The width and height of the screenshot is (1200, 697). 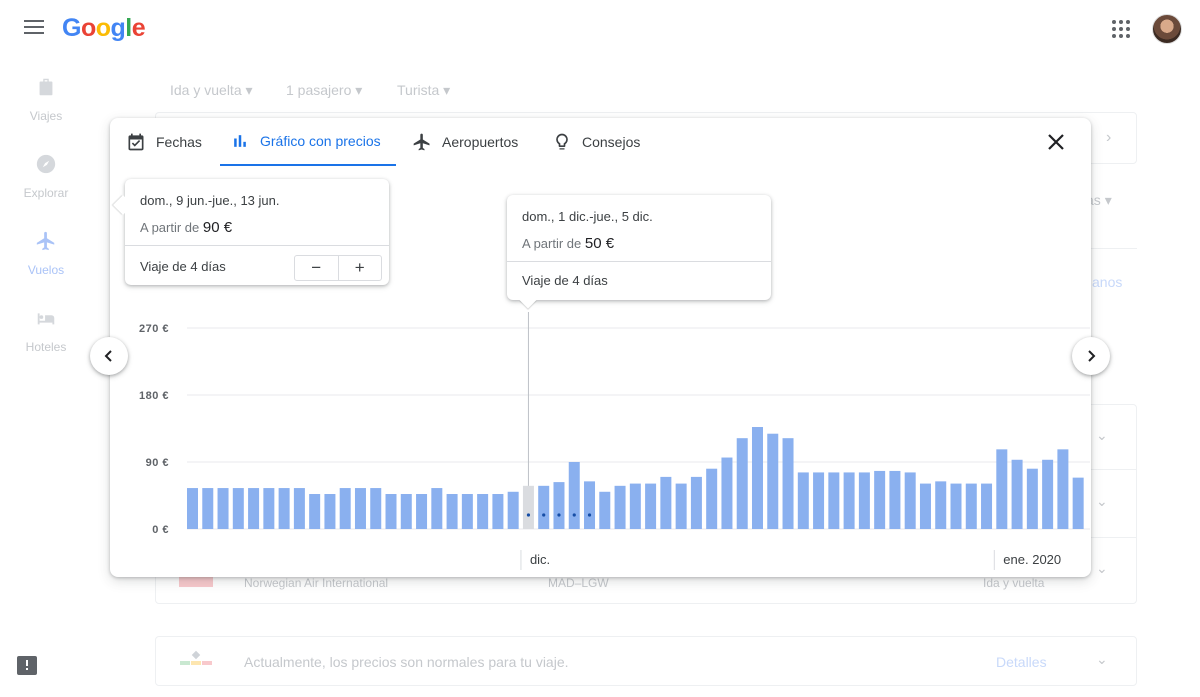 What do you see at coordinates (568, 243) in the screenshot?
I see `hover-trip-price: A partir de 50 €` at bounding box center [568, 243].